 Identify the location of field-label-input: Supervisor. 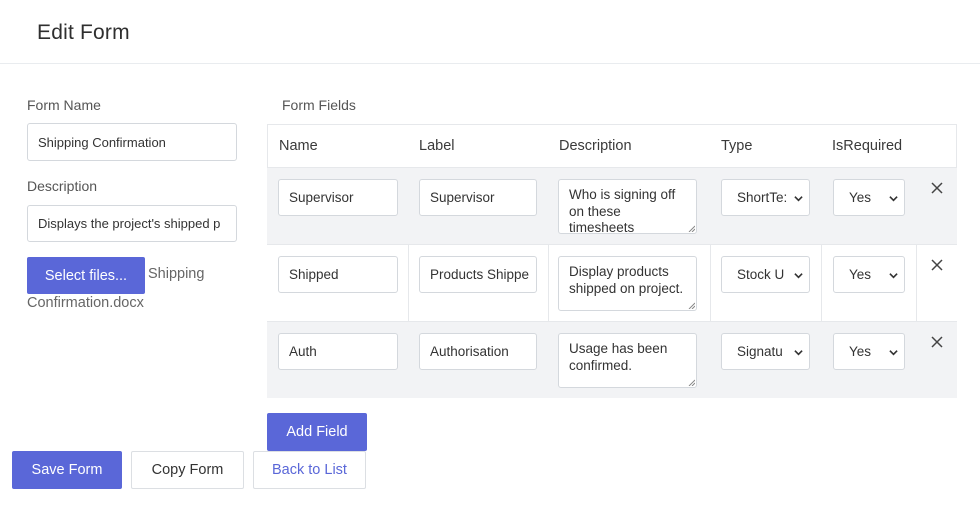
(478, 197).